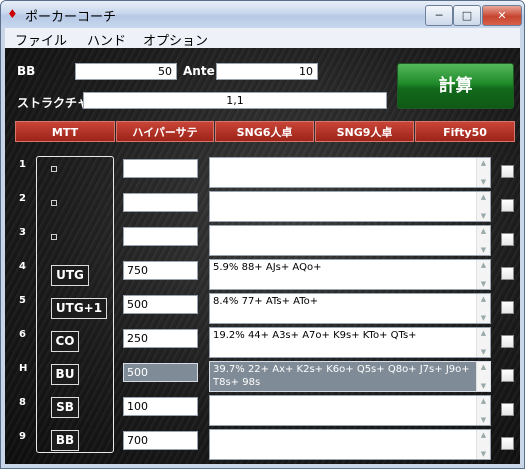  Describe the element at coordinates (70, 275) in the screenshot. I see `position-button-utg: UTG` at that location.